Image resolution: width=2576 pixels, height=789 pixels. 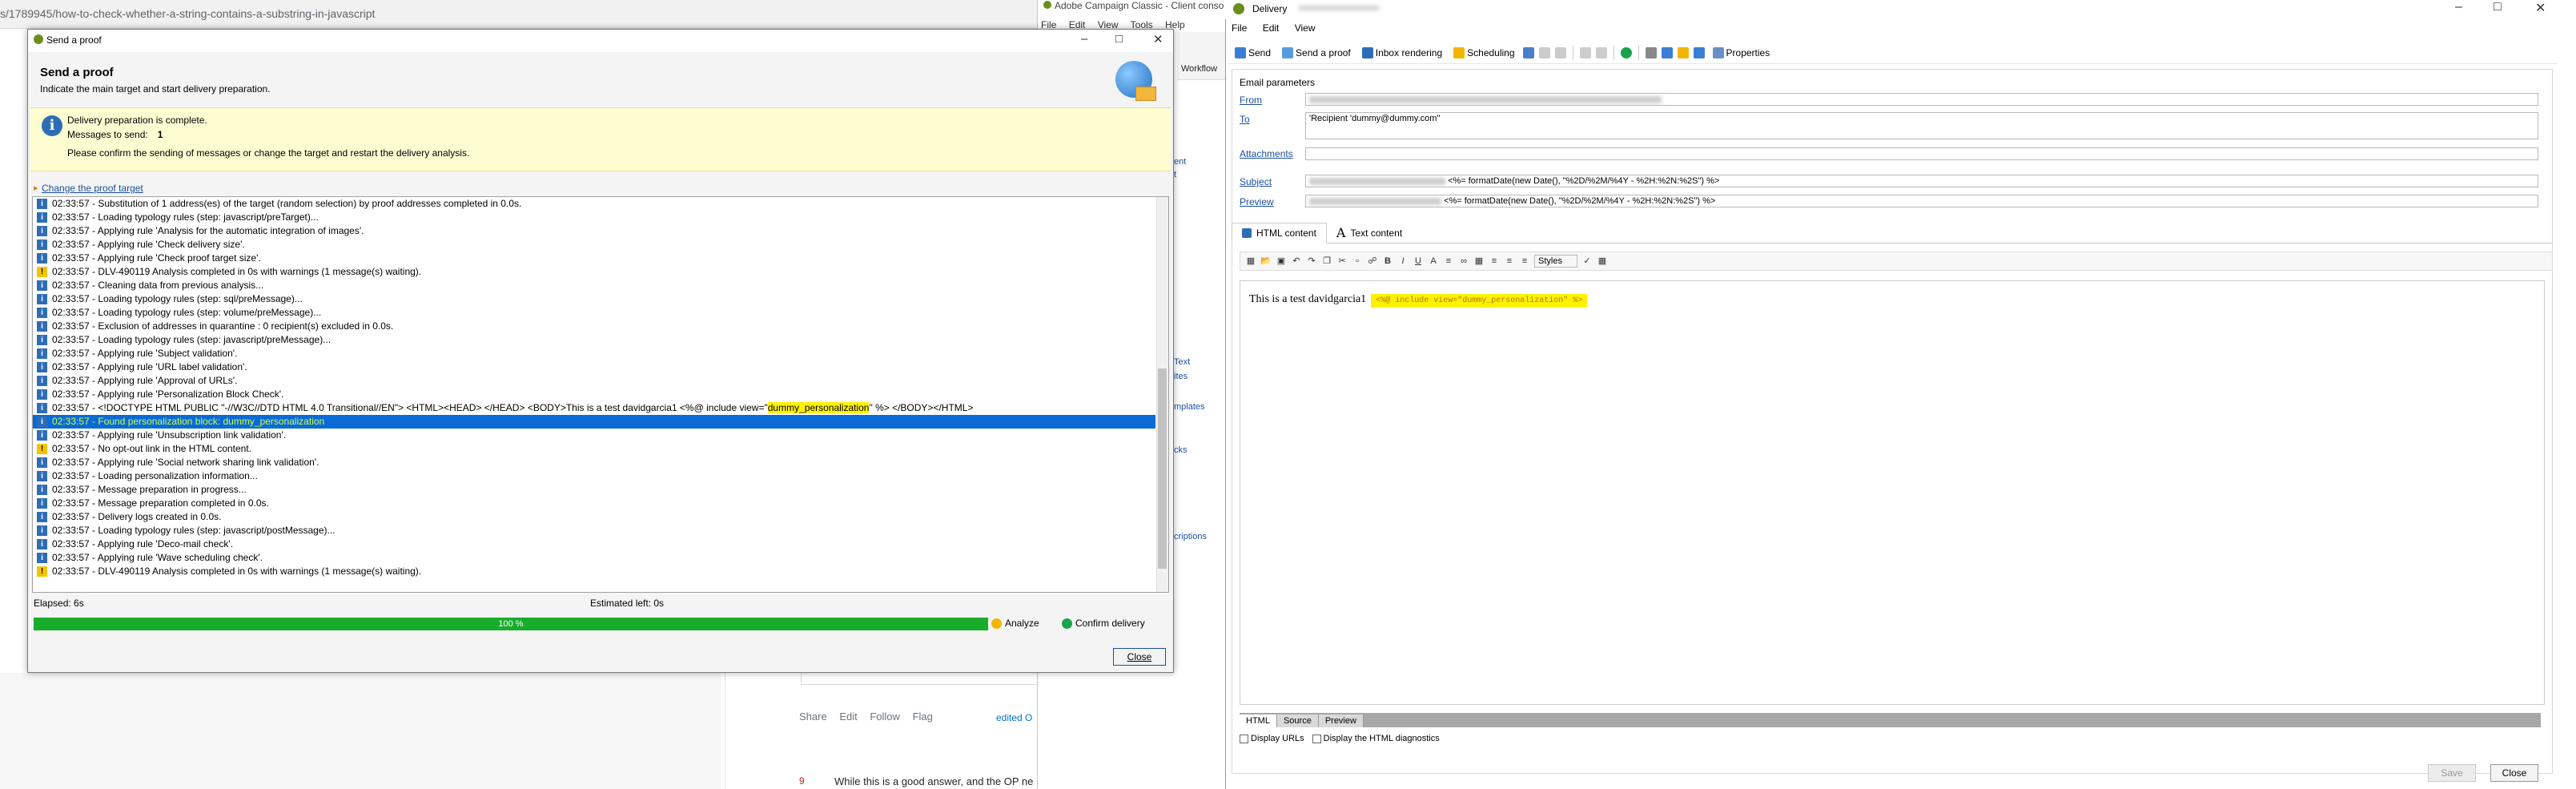 What do you see at coordinates (1587, 262) in the screenshot?
I see `spellcheck-icon: ✓` at bounding box center [1587, 262].